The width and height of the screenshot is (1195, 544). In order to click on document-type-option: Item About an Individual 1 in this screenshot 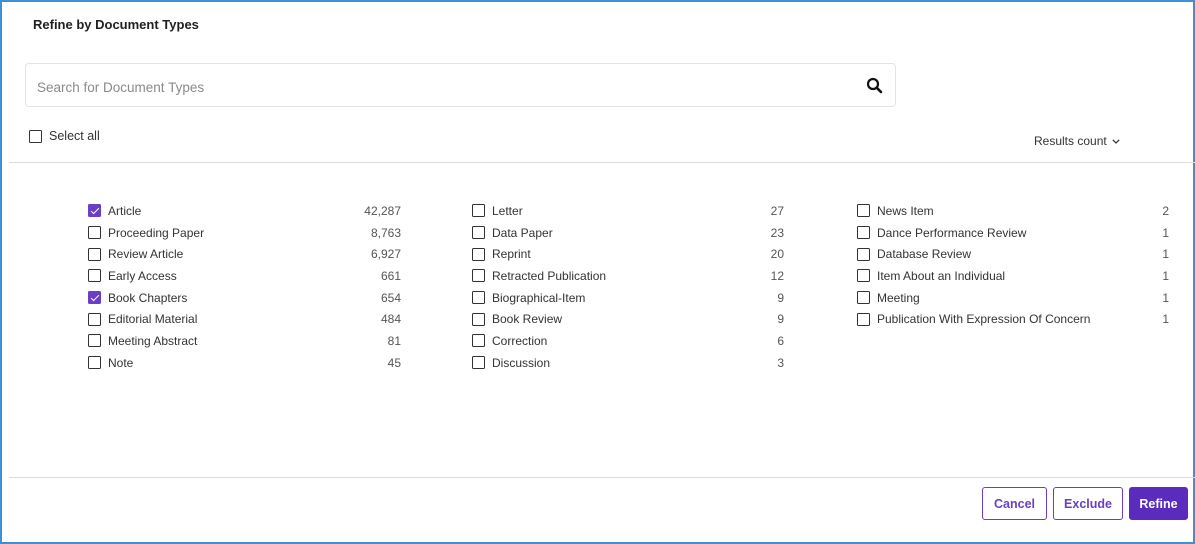, I will do `click(1013, 276)`.